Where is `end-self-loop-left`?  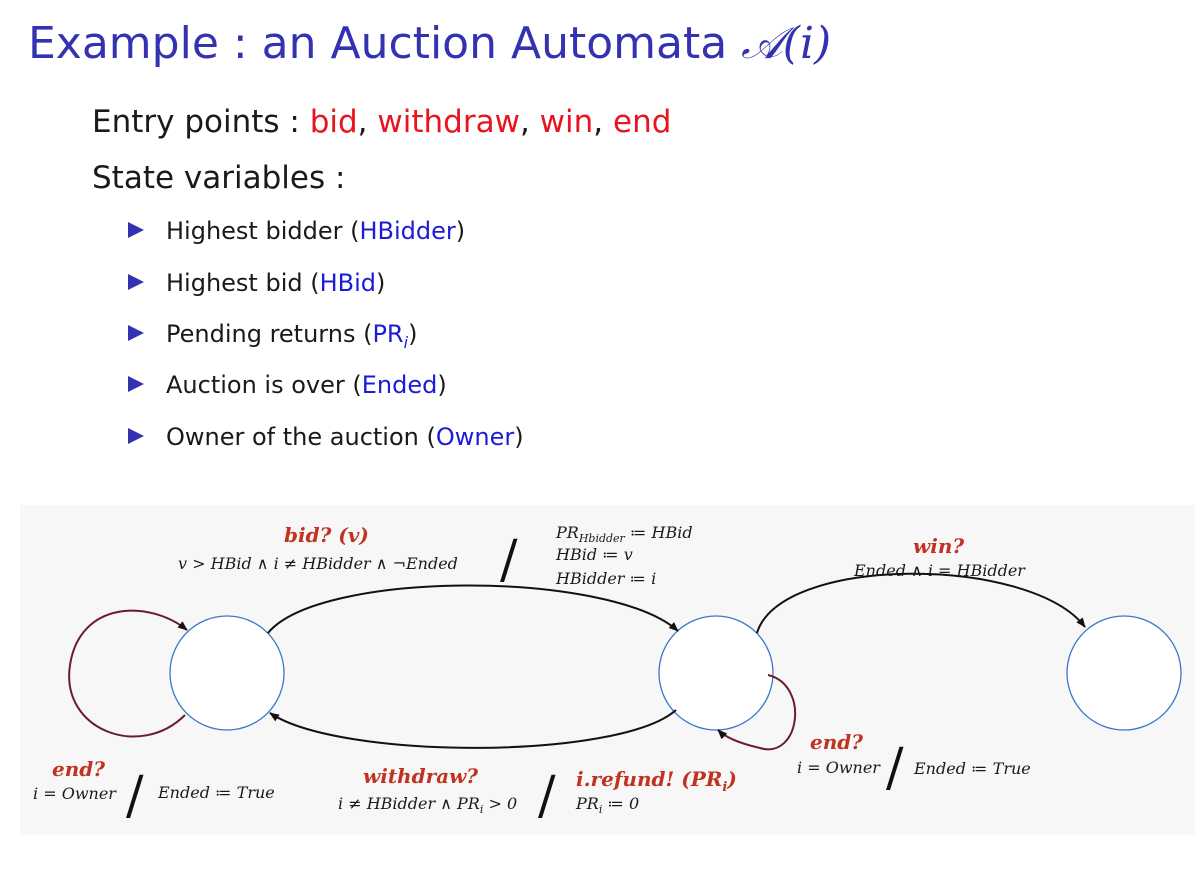
end-self-loop-left is located at coordinates (128, 673).